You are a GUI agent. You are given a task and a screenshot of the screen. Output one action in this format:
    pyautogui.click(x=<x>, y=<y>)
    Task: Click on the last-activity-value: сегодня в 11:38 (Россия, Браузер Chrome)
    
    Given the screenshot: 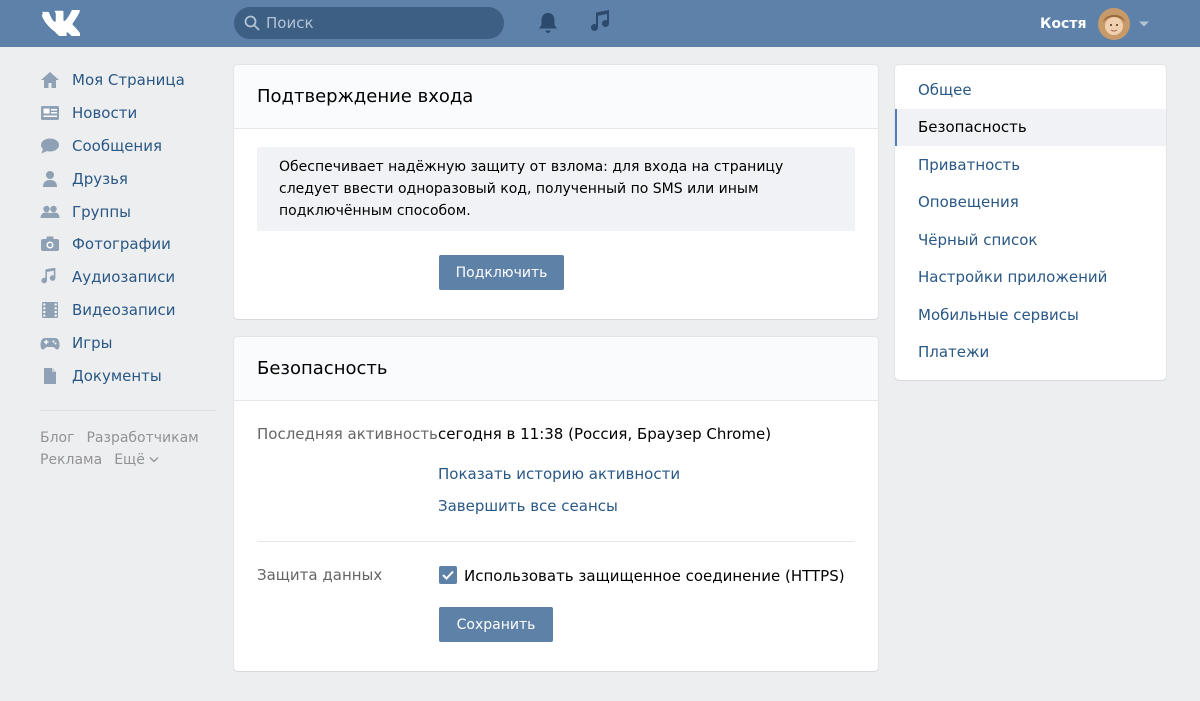 What is the action you would take?
    pyautogui.click(x=605, y=434)
    